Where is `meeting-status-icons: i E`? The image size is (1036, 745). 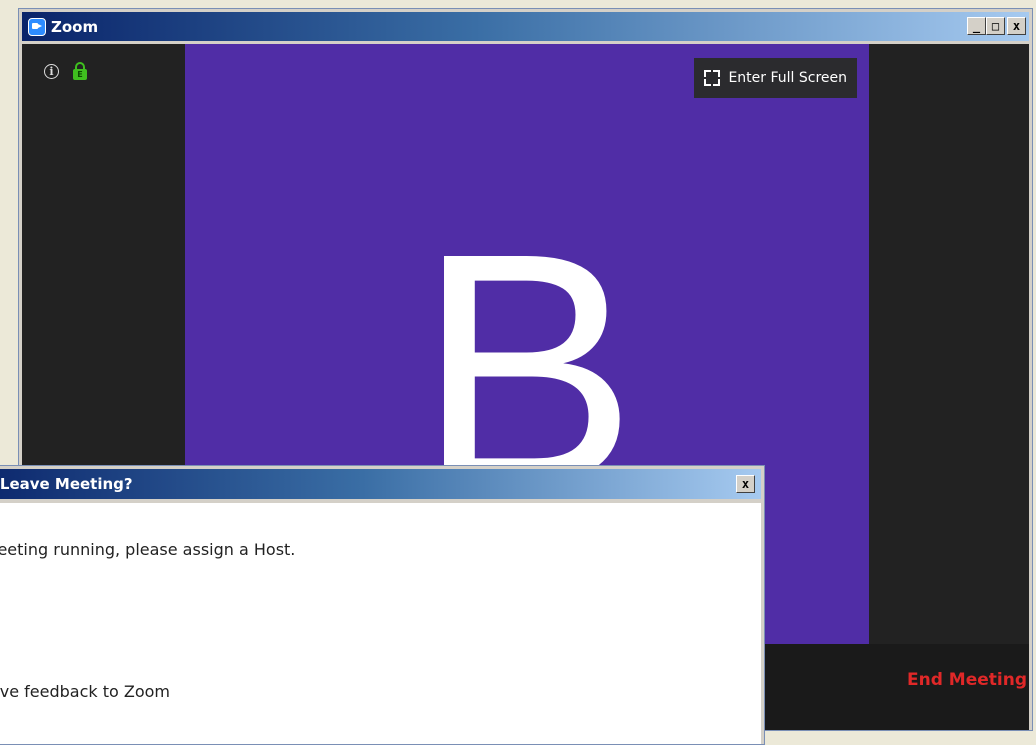 meeting-status-icons: i E is located at coordinates (65, 71).